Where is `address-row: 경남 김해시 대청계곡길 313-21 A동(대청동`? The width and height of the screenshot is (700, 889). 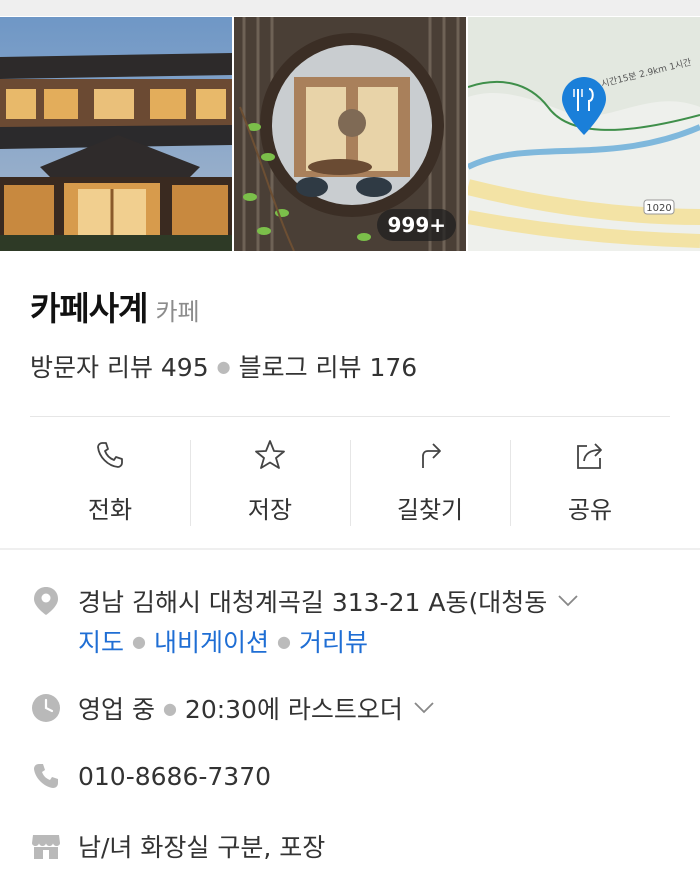 address-row: 경남 김해시 대청계곡길 313-21 A동(대청동 is located at coordinates (304, 601).